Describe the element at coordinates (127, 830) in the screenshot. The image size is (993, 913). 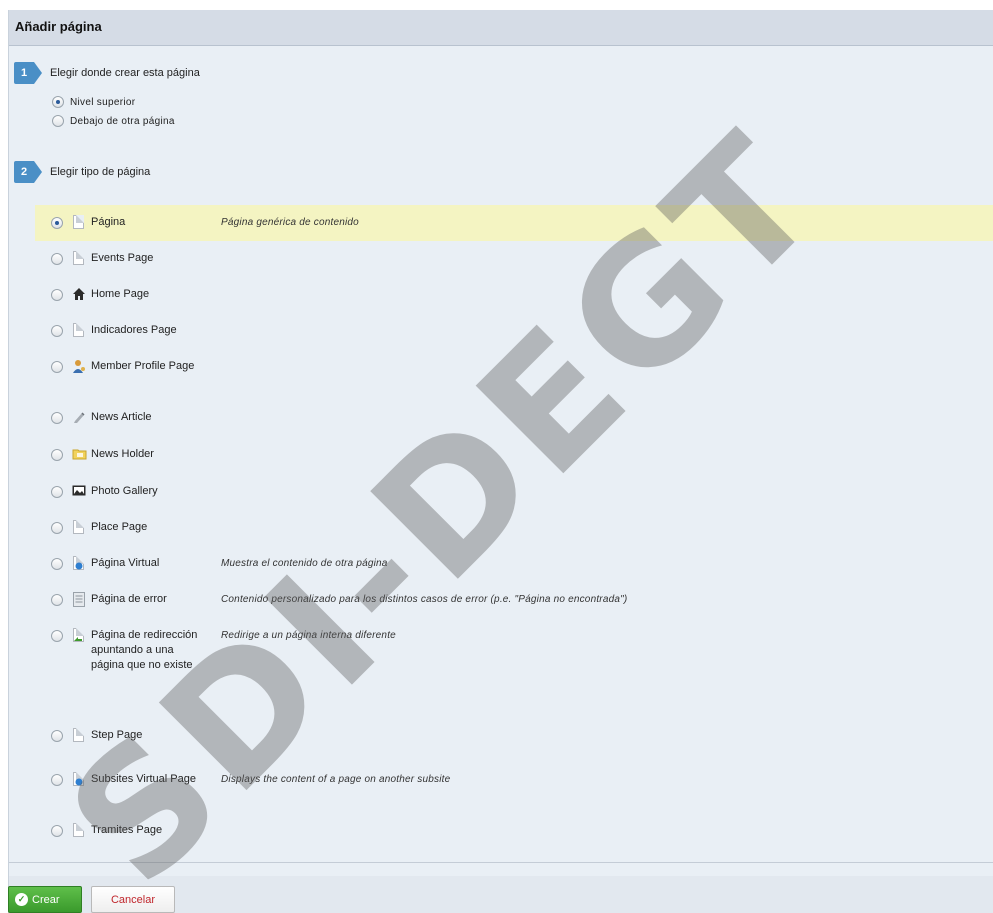
I see `page-type-name: Tramites Page` at that location.